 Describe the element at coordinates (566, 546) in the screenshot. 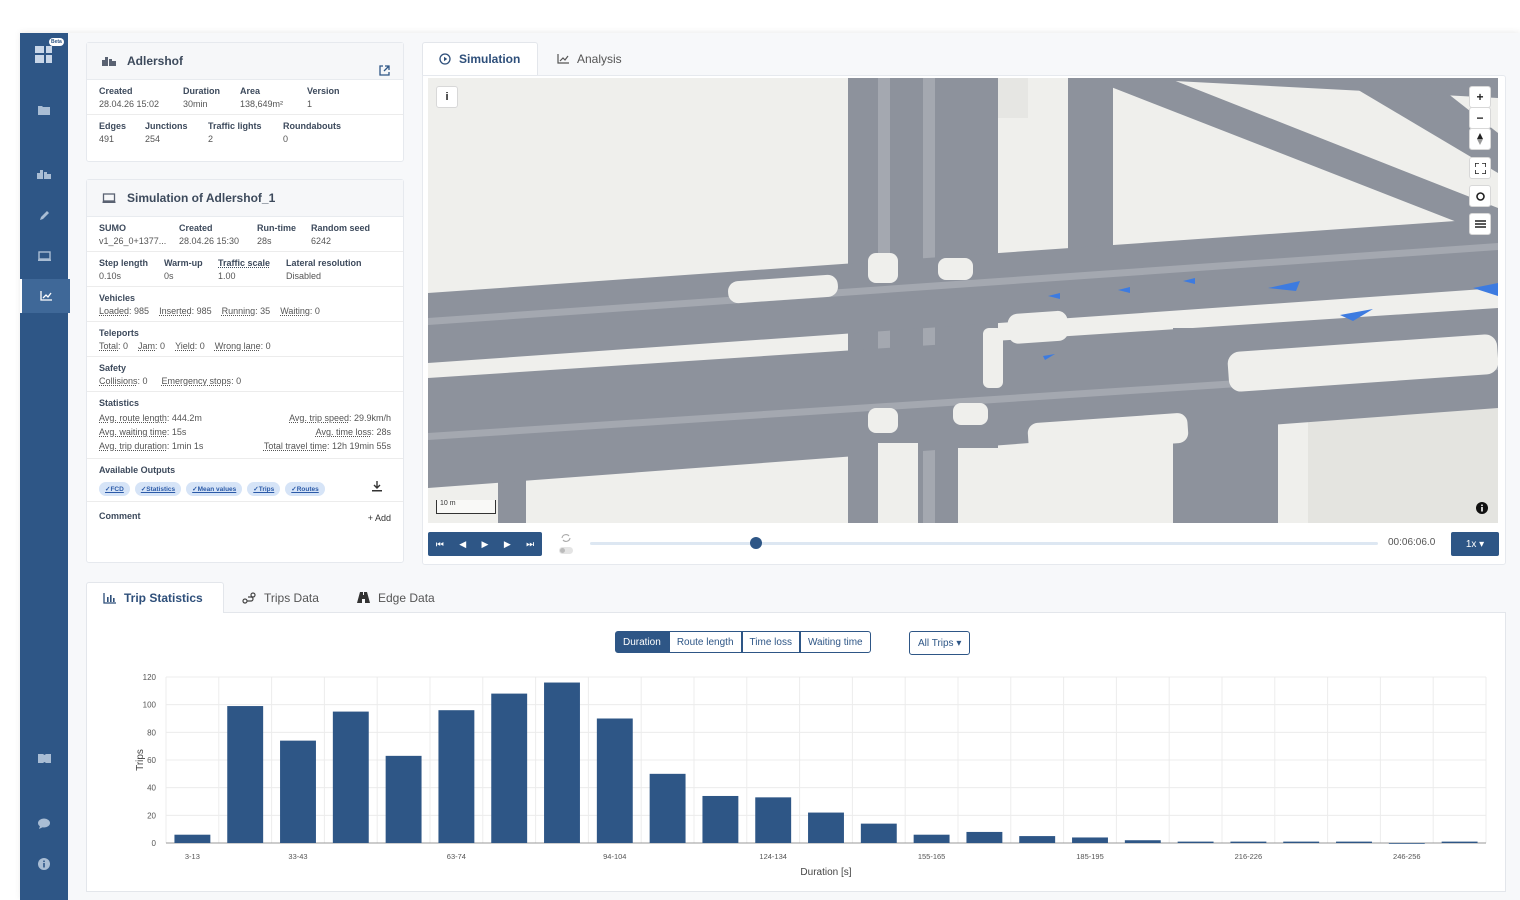

I see `loop-toggle` at that location.